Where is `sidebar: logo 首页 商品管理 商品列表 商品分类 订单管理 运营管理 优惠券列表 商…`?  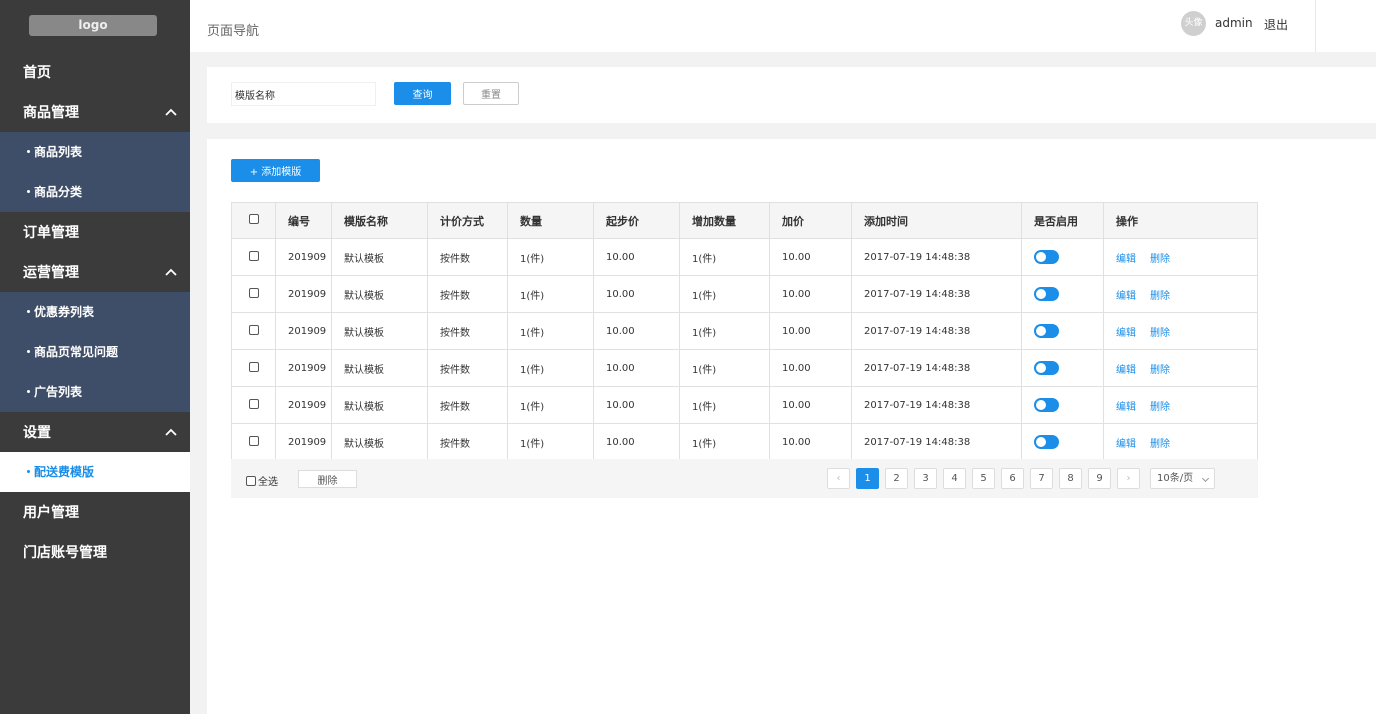 sidebar: logo 首页 商品管理 商品列表 商品分类 订单管理 运营管理 优惠券列表 商… is located at coordinates (95, 357).